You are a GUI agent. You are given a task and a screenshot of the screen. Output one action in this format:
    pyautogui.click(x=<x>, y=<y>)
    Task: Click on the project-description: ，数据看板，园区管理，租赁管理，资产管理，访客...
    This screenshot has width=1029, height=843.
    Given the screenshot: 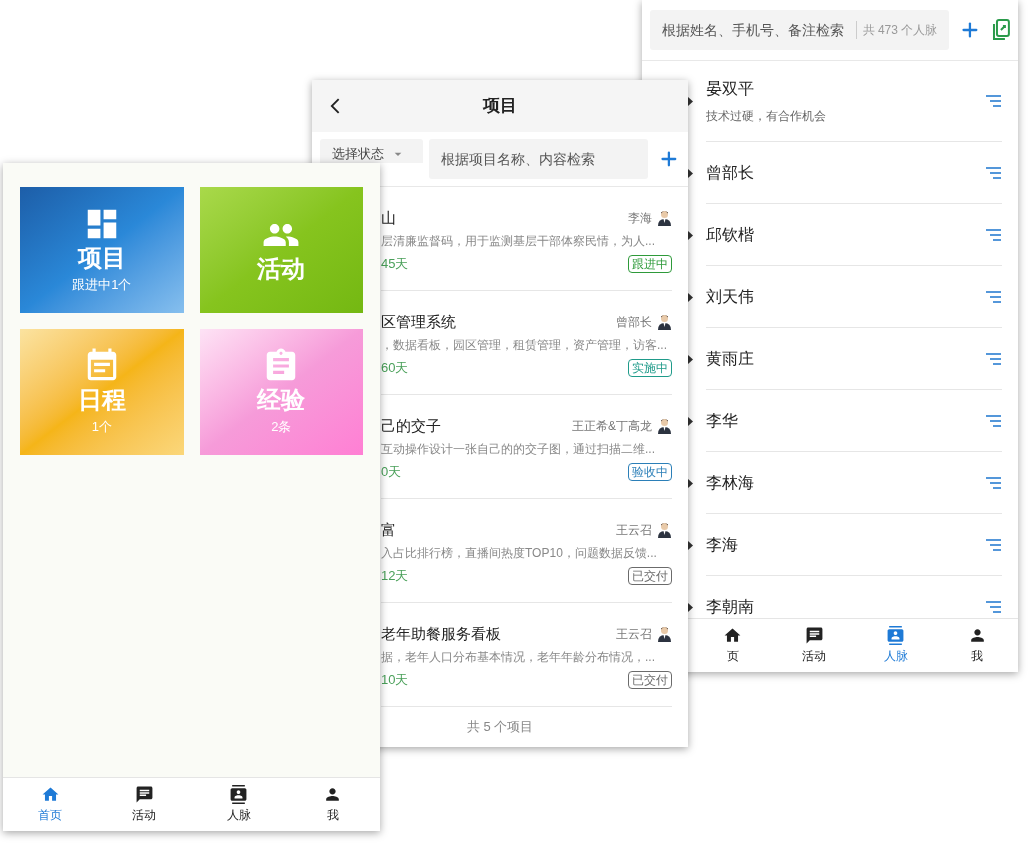 What is the action you would take?
    pyautogui.click(x=524, y=345)
    